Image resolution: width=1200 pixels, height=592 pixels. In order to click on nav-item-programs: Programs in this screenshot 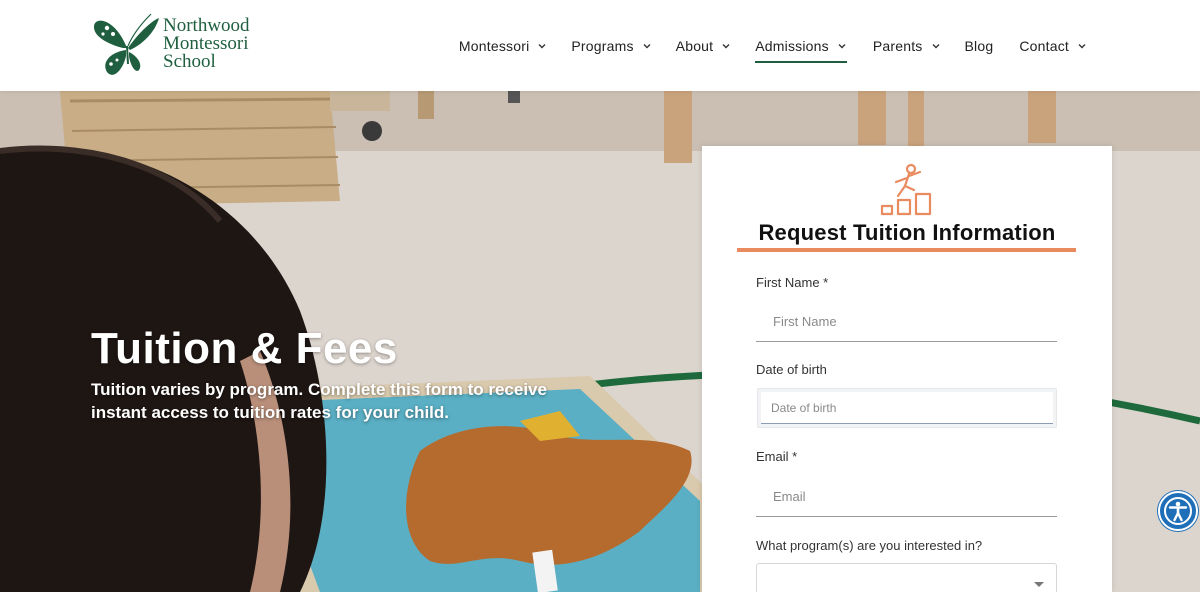, I will do `click(611, 46)`.